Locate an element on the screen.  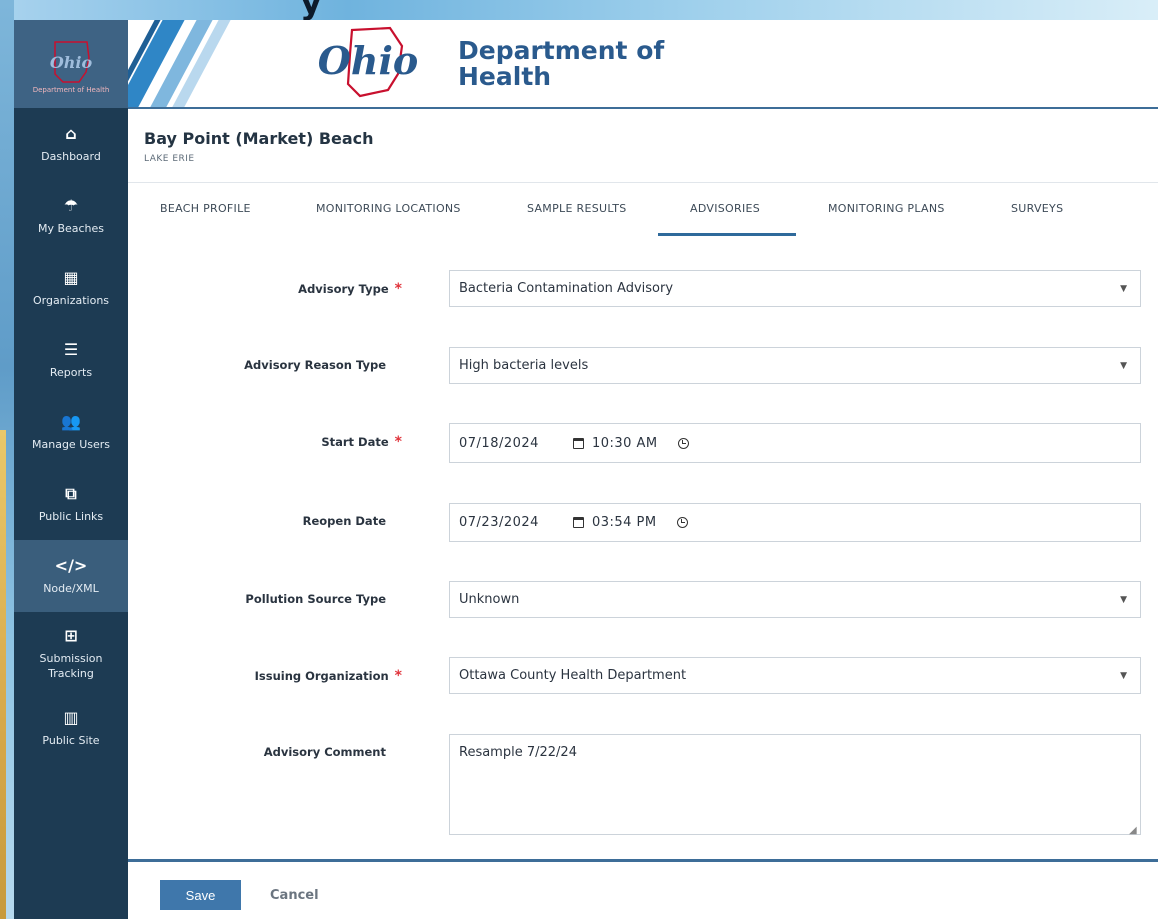
umbrella-icon: ☂ is located at coordinates (71, 205).